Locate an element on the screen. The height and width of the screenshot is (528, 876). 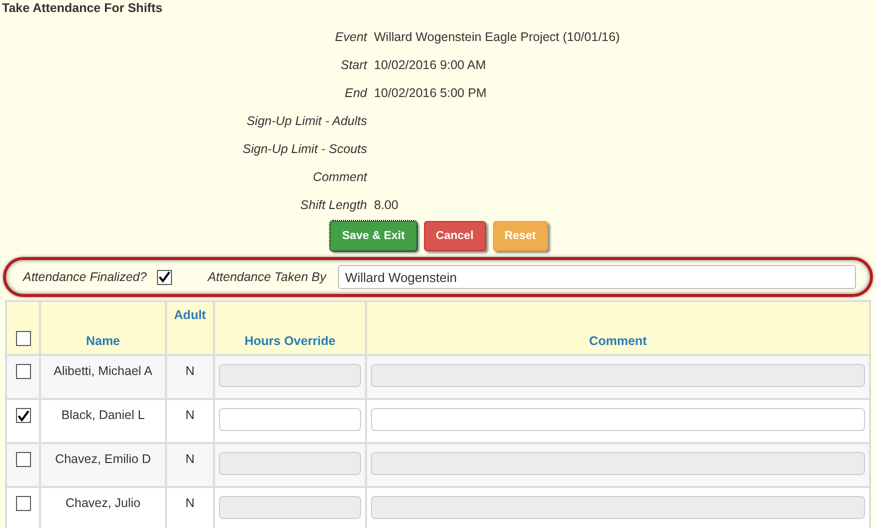
taken-by-label: Attendance Taken By is located at coordinates (267, 277).